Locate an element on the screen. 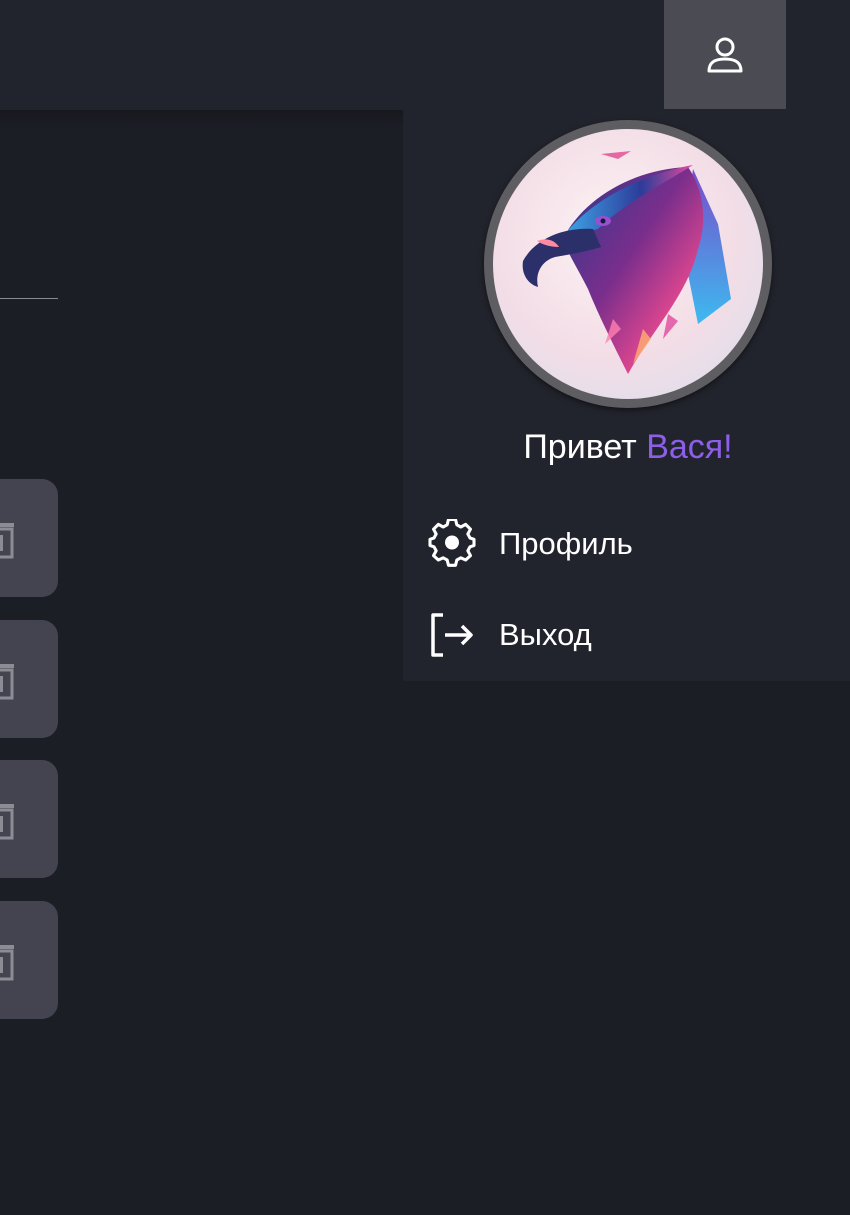 Image resolution: width=850 pixels, height=1215 pixels. greeting: Привет Вася! is located at coordinates (626, 447).